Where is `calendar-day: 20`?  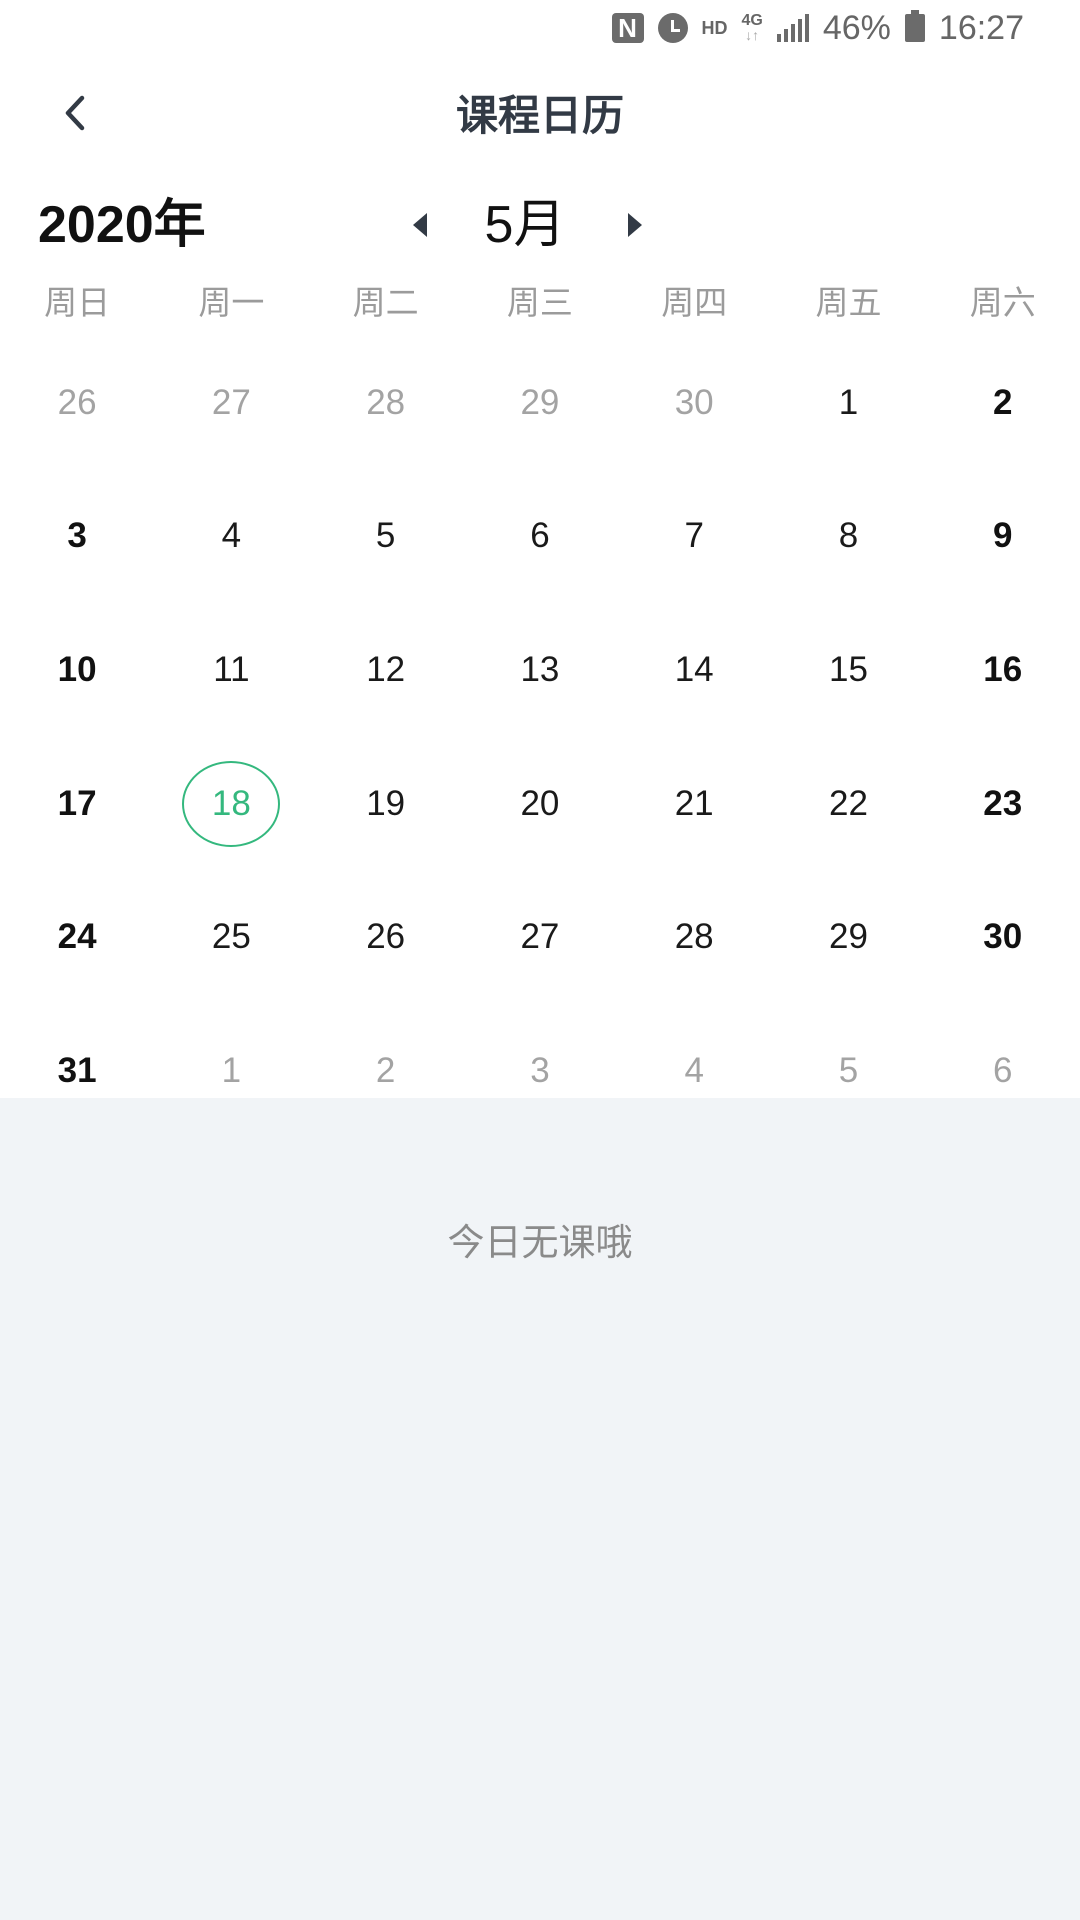 calendar-day: 20 is located at coordinates (540, 804).